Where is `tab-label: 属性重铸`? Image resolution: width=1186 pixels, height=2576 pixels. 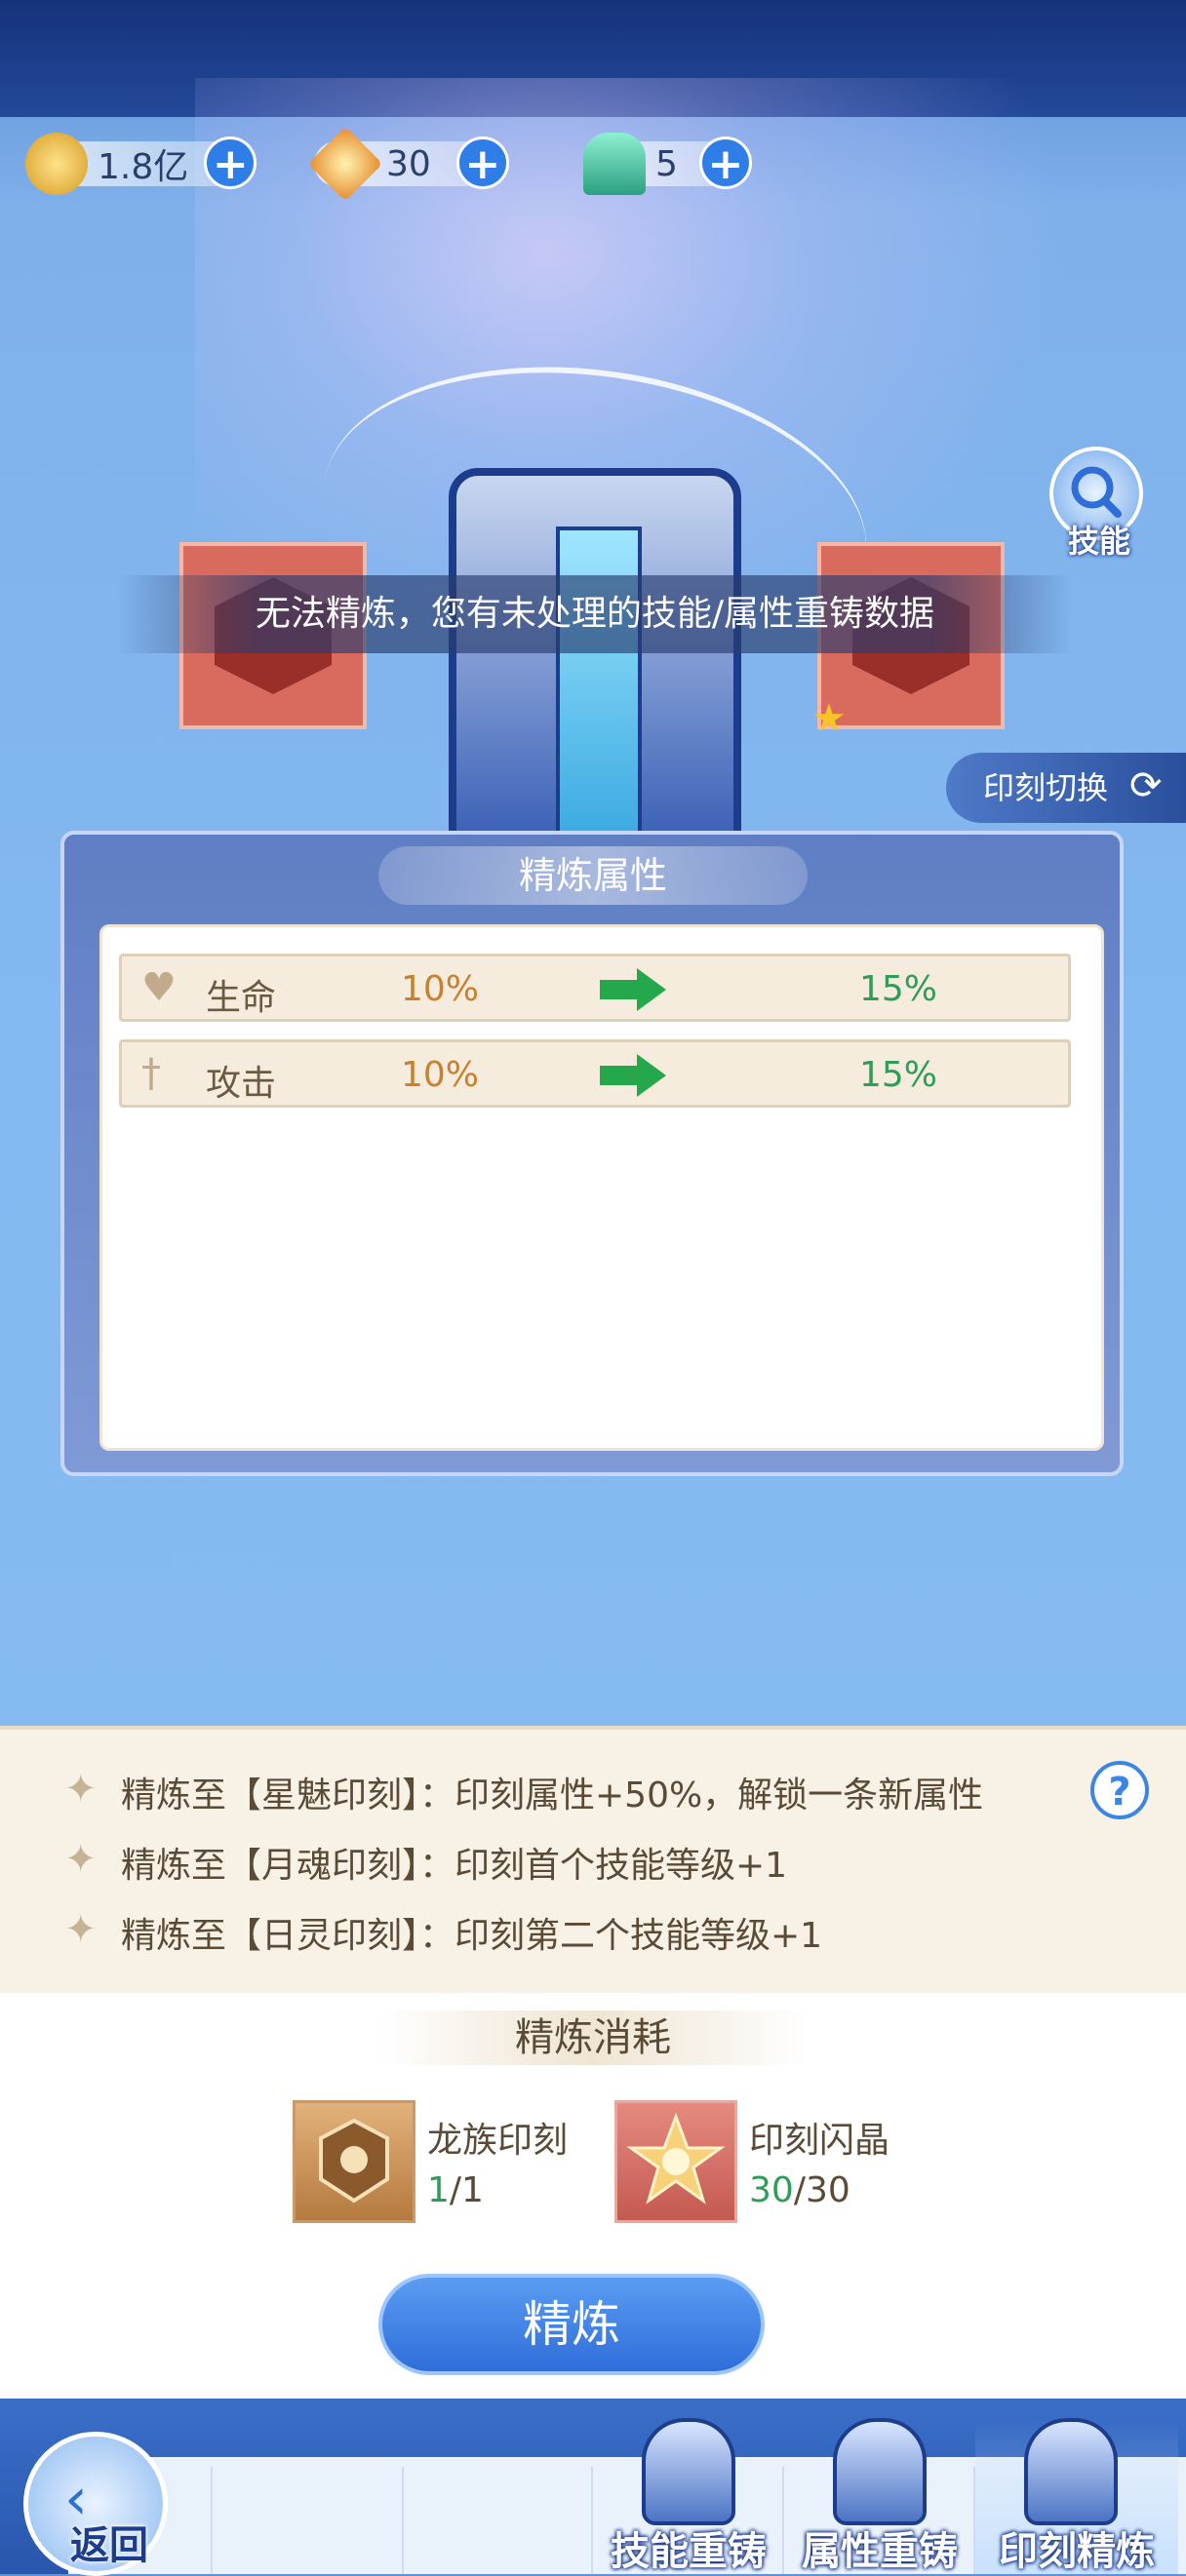
tab-label: 属性重铸 is located at coordinates (880, 2551).